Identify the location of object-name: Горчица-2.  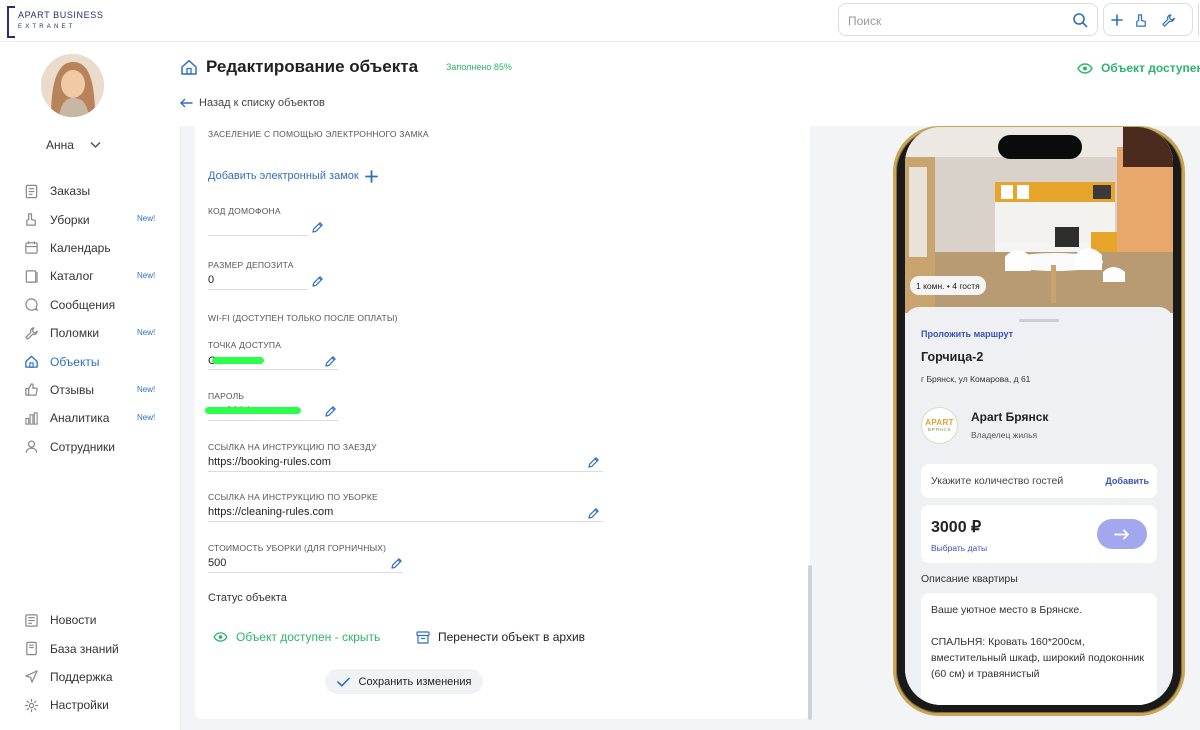
(952, 357).